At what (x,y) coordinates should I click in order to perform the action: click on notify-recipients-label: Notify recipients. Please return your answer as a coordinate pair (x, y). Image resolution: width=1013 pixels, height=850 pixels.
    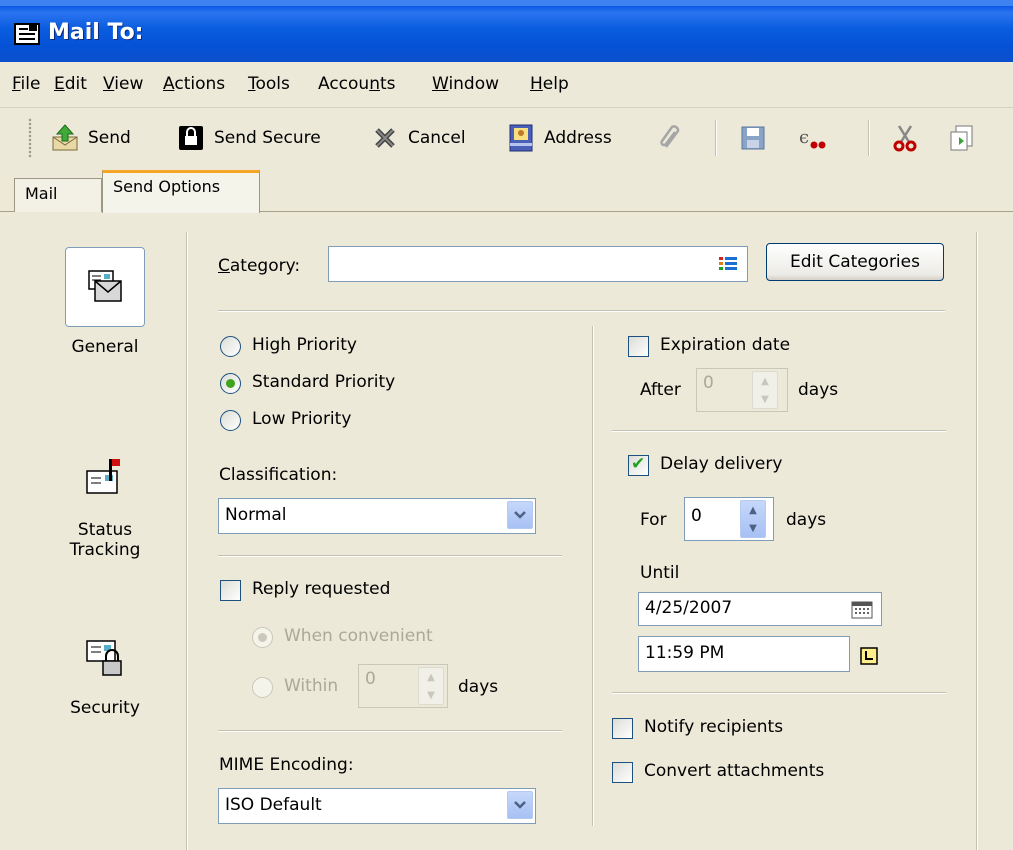
    Looking at the image, I should click on (713, 727).